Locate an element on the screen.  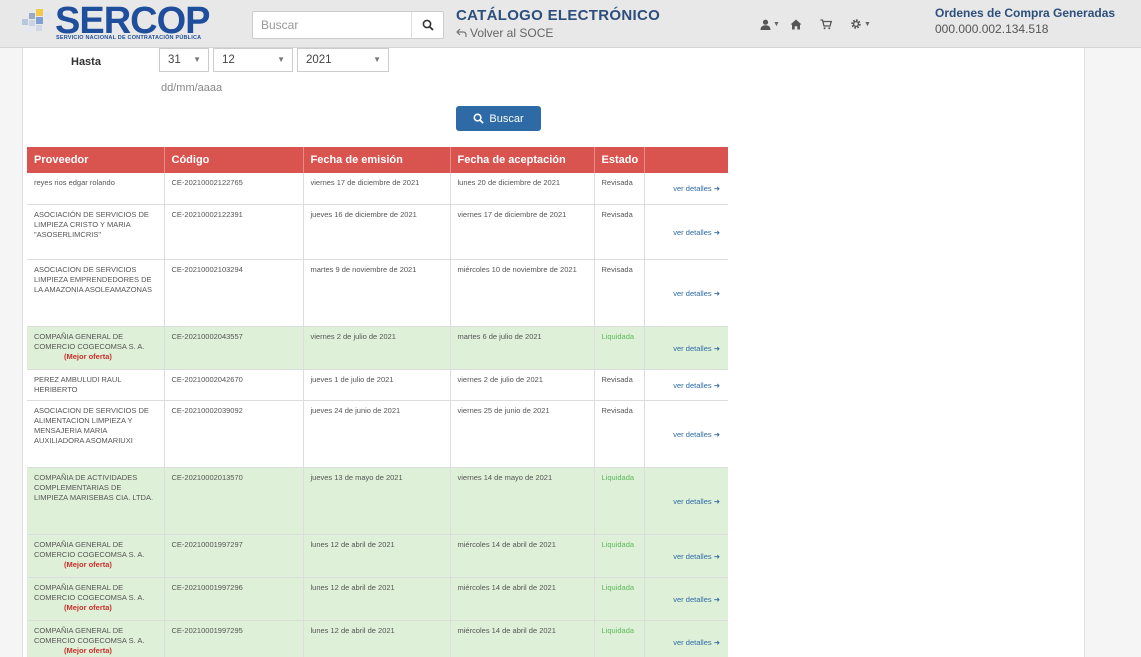
back-link-label: Volver al SOCE is located at coordinates (512, 33).